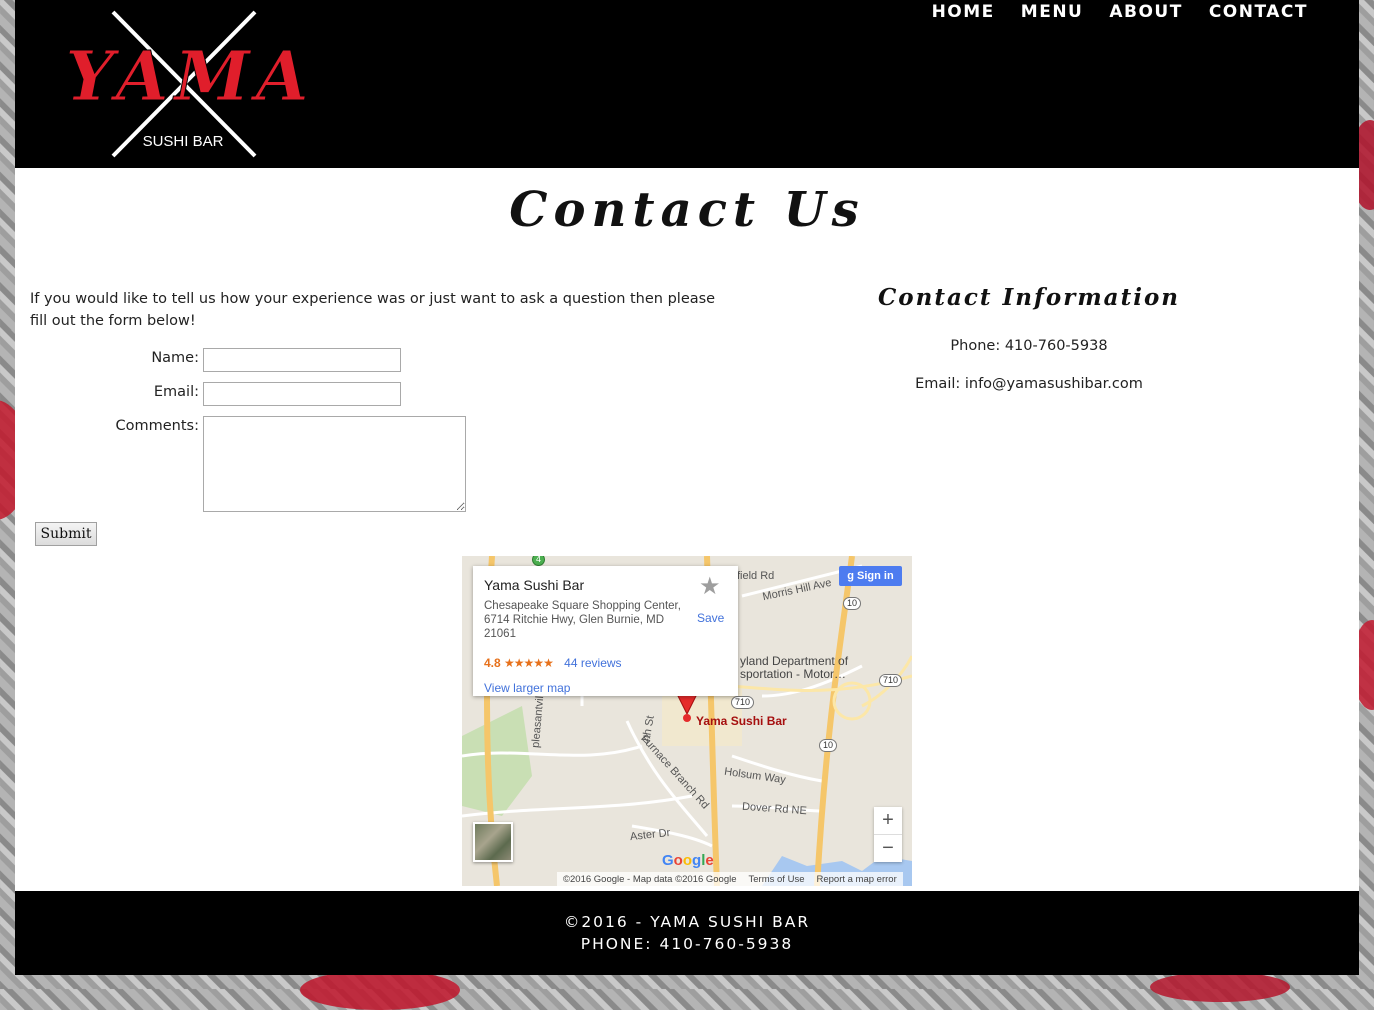  I want to click on footer-phone: PHONE: 410-760-5938, so click(687, 944).